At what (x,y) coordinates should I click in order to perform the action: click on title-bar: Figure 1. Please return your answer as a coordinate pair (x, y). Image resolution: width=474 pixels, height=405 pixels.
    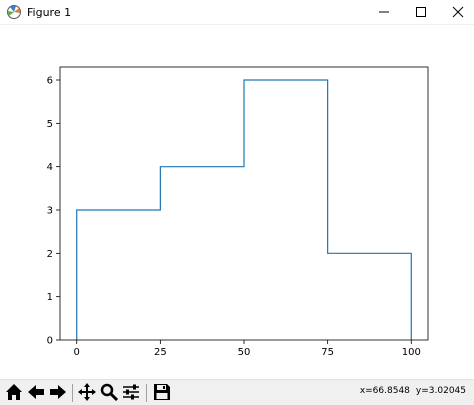
    Looking at the image, I should click on (237, 12).